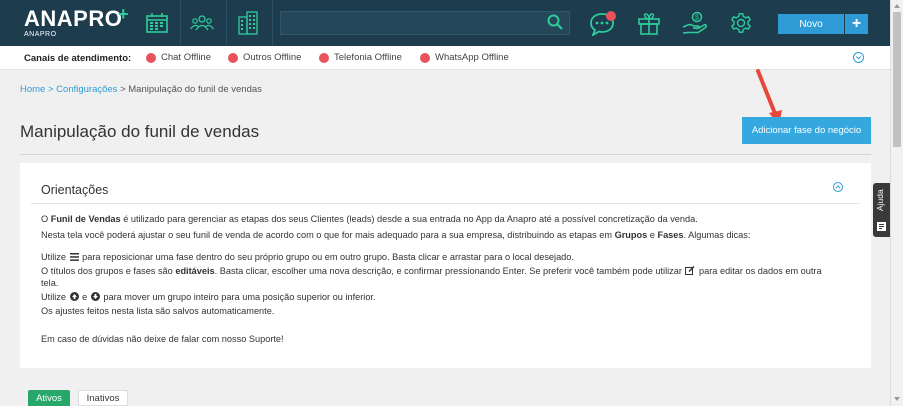 The height and width of the screenshot is (406, 903). I want to click on novo-button: Novo, so click(811, 24).